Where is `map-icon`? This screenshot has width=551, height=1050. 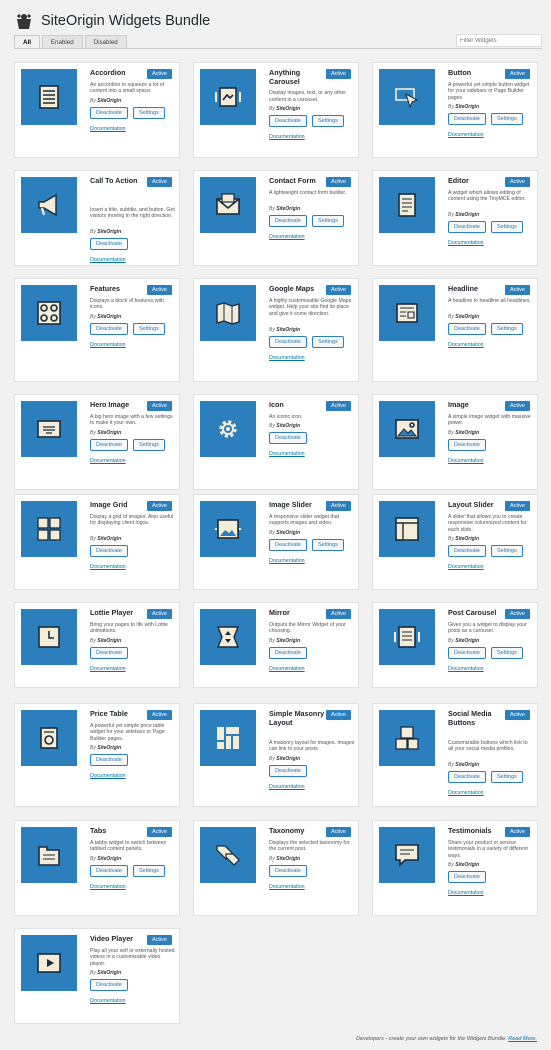 map-icon is located at coordinates (228, 313).